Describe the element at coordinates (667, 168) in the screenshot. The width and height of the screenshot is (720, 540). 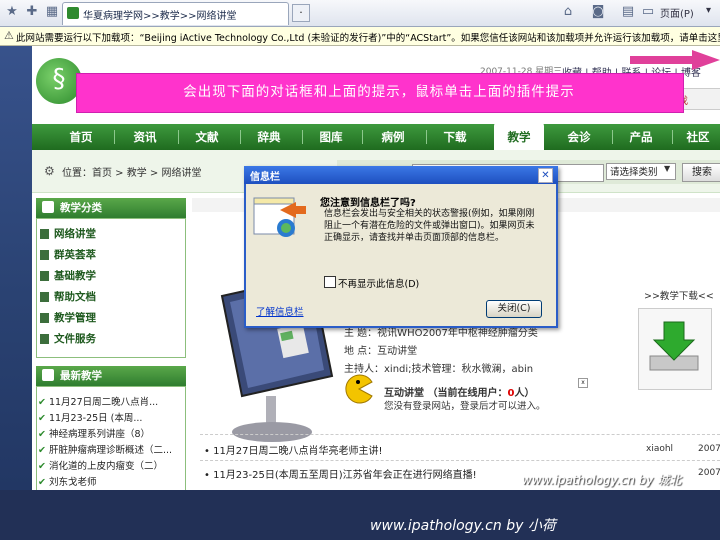
I see `chevron-down-icon: ▼` at that location.